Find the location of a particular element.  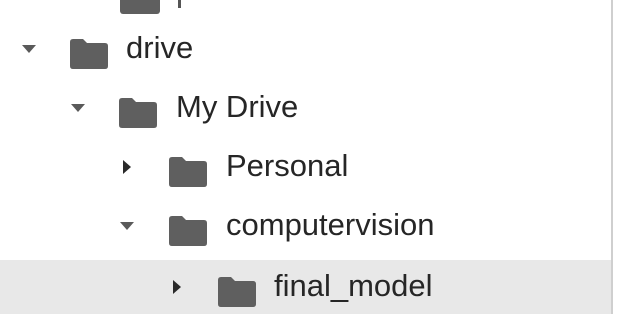

partial-text-fragment is located at coordinates (179, 4).